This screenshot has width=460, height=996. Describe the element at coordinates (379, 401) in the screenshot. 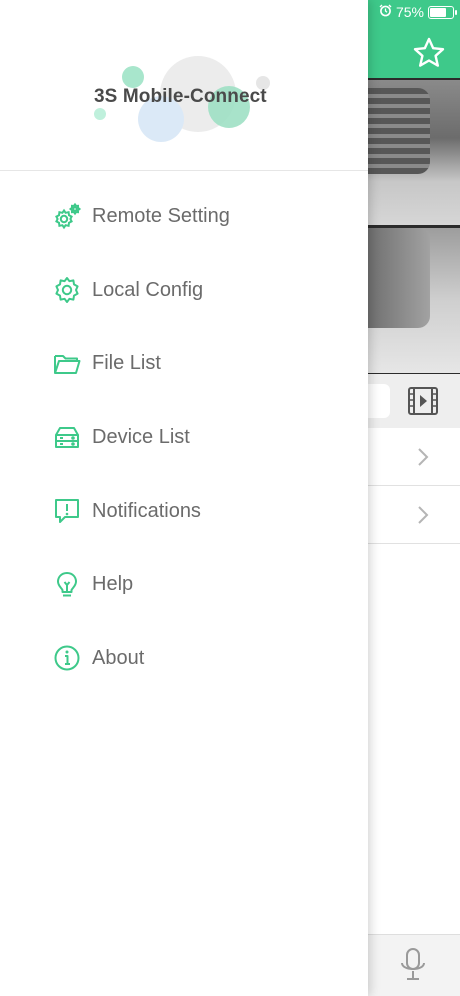

I see `control-field` at that location.